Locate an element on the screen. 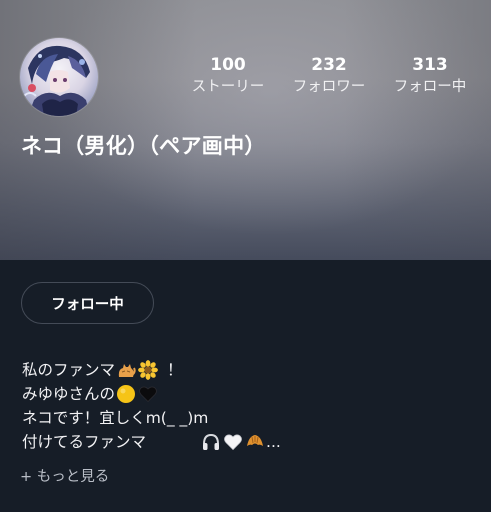 This screenshot has width=491, height=512. sunflower-emoji-icon is located at coordinates (148, 370).